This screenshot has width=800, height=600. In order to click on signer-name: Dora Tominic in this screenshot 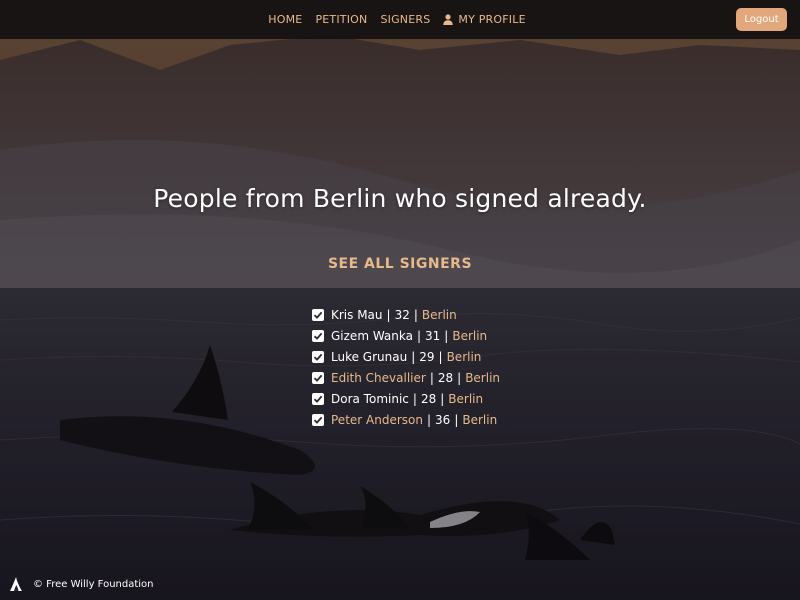, I will do `click(370, 398)`.